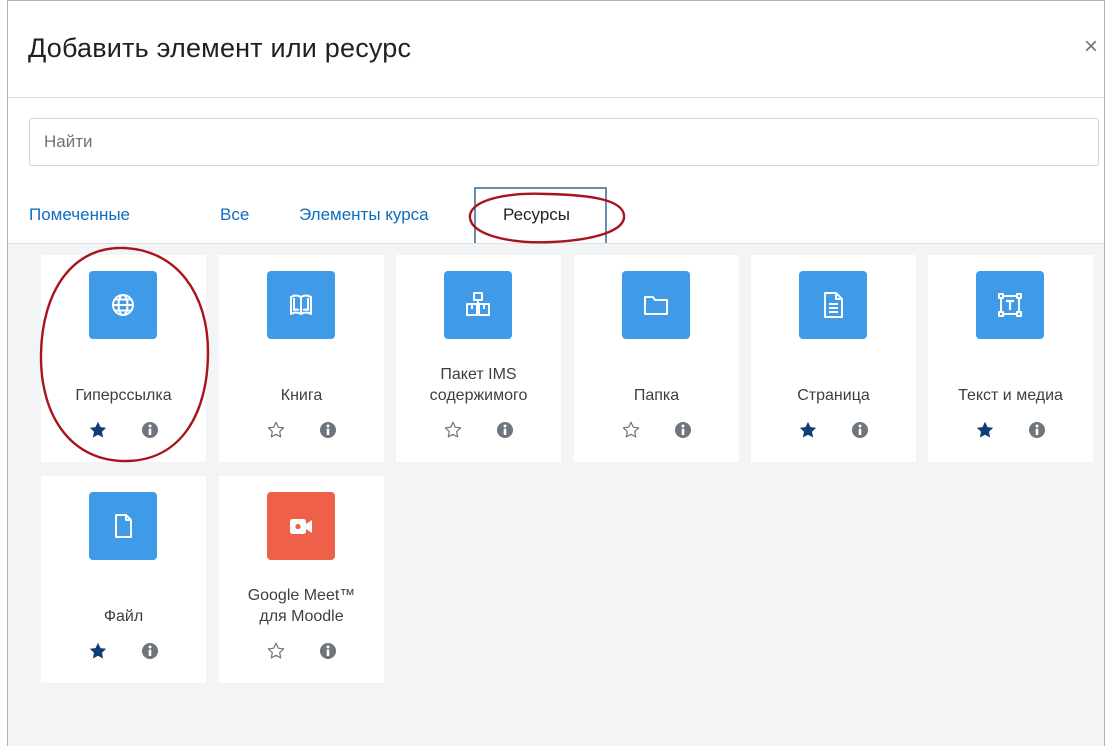  What do you see at coordinates (833, 358) in the screenshot?
I see `item-card-page: Страница` at bounding box center [833, 358].